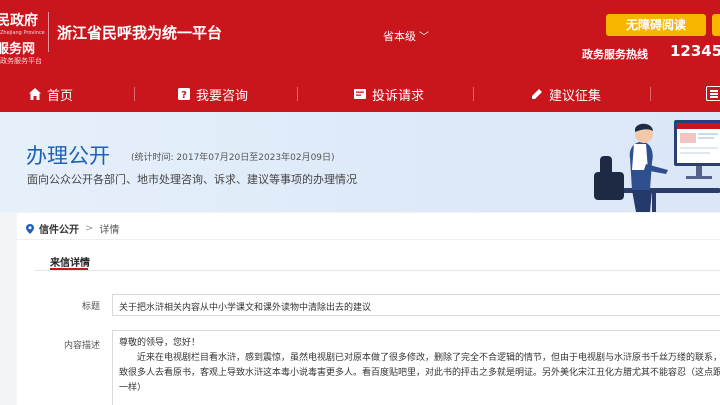  Describe the element at coordinates (377, 270) in the screenshot. I see `tab-divider` at that location.